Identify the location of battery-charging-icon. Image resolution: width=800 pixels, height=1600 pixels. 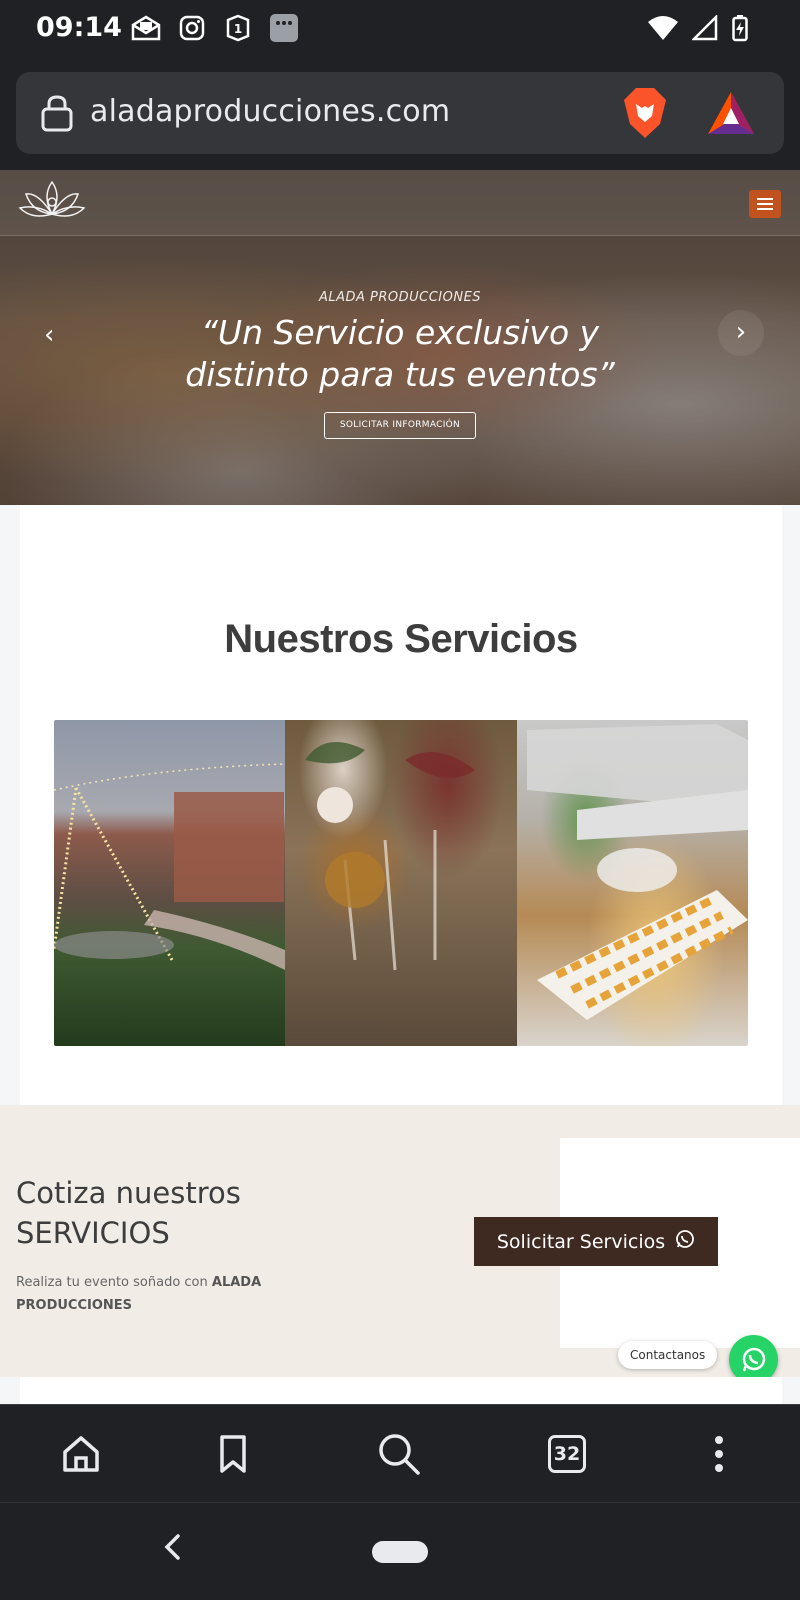
(740, 30).